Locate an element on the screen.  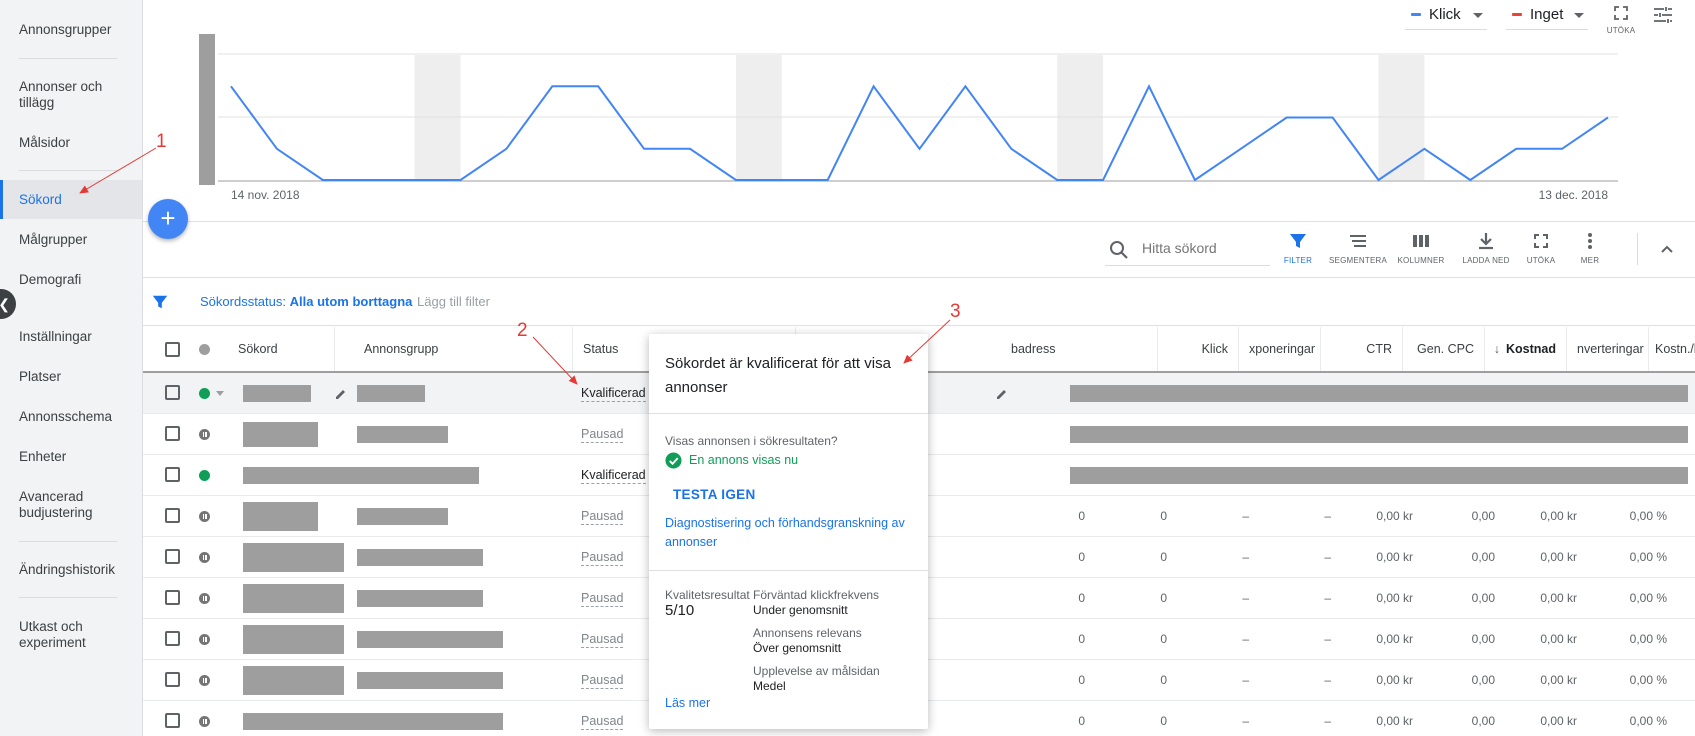
status-enabled-icon is located at coordinates (204, 393).